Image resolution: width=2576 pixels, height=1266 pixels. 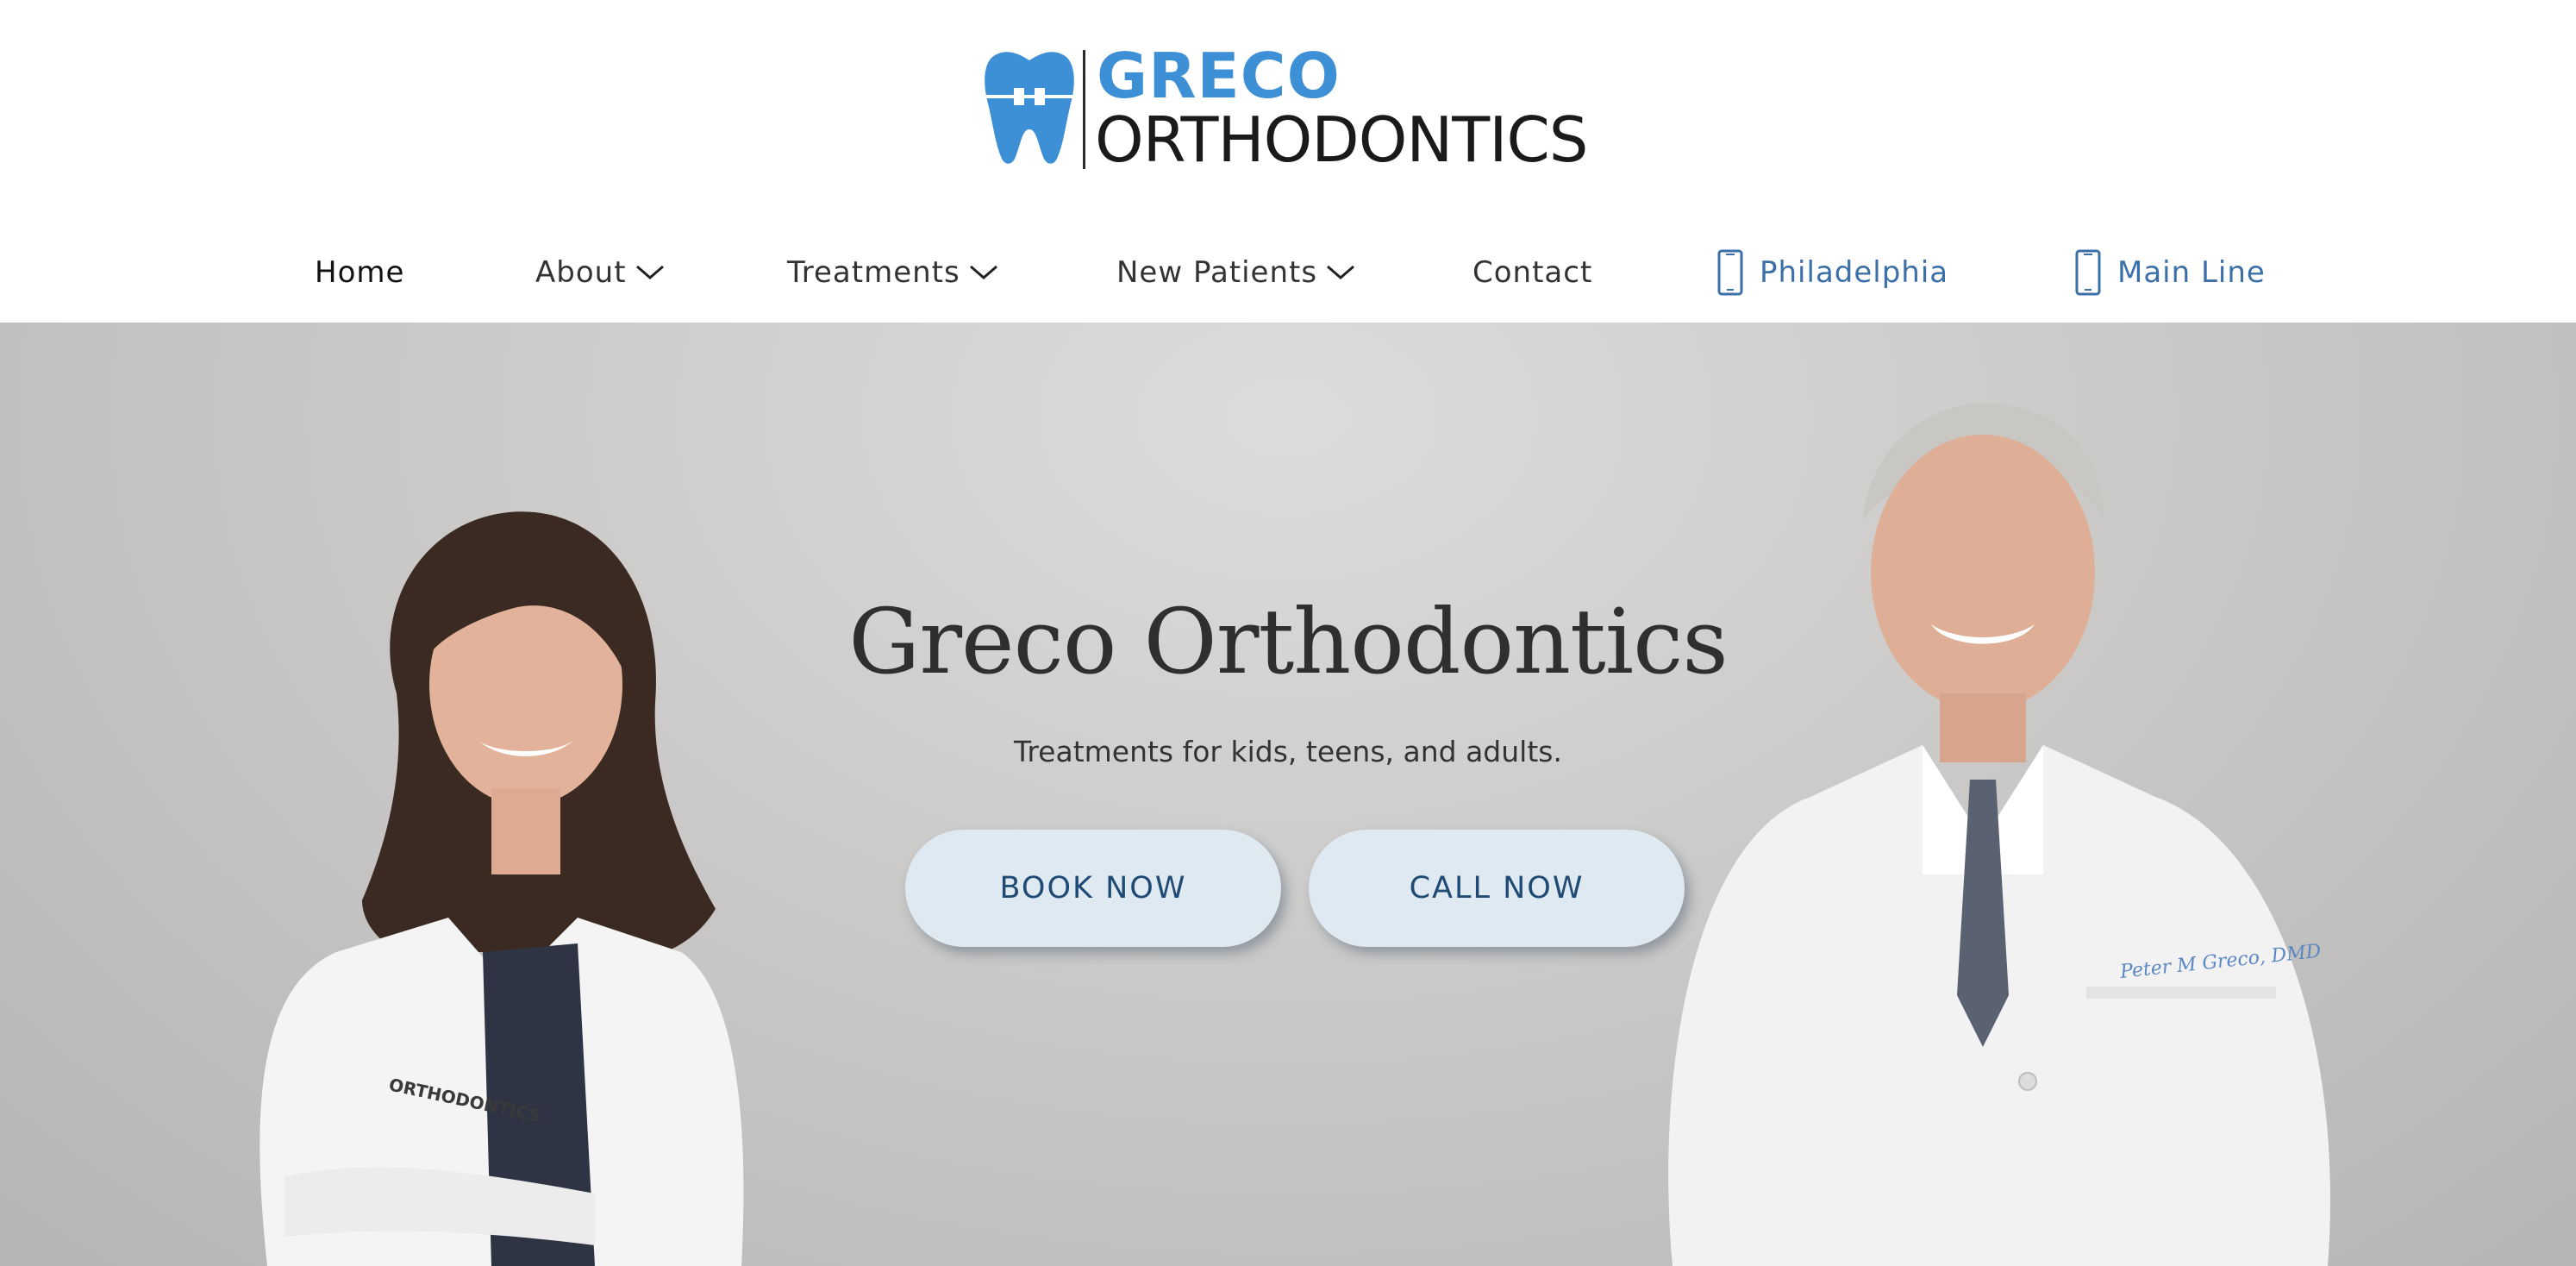 What do you see at coordinates (501, 888) in the screenshot?
I see `doctor-left-photo: ORTHODONTICS` at bounding box center [501, 888].